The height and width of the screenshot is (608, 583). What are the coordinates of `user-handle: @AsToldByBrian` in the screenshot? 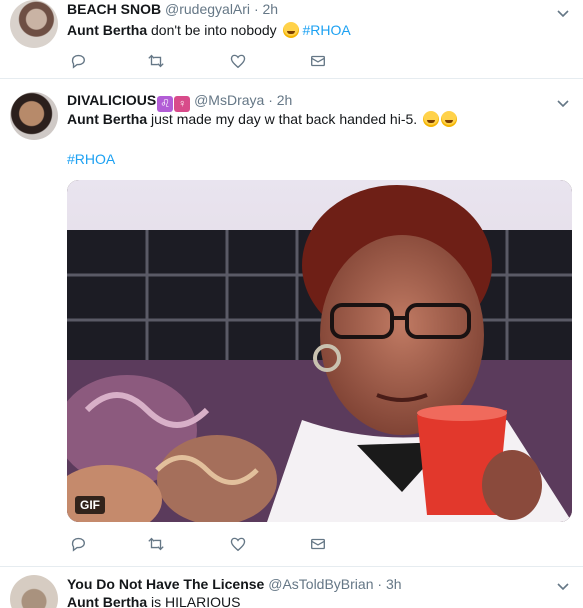 It's located at (320, 584).